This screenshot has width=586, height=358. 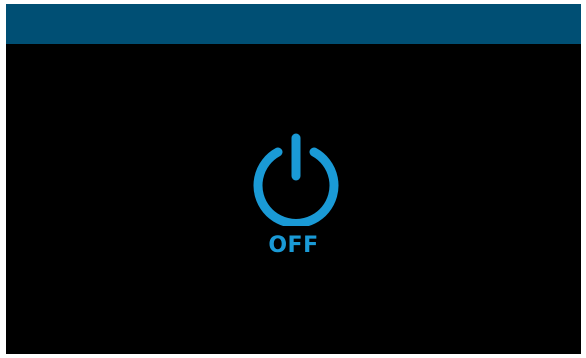 I want to click on header-bar, so click(x=293, y=24).